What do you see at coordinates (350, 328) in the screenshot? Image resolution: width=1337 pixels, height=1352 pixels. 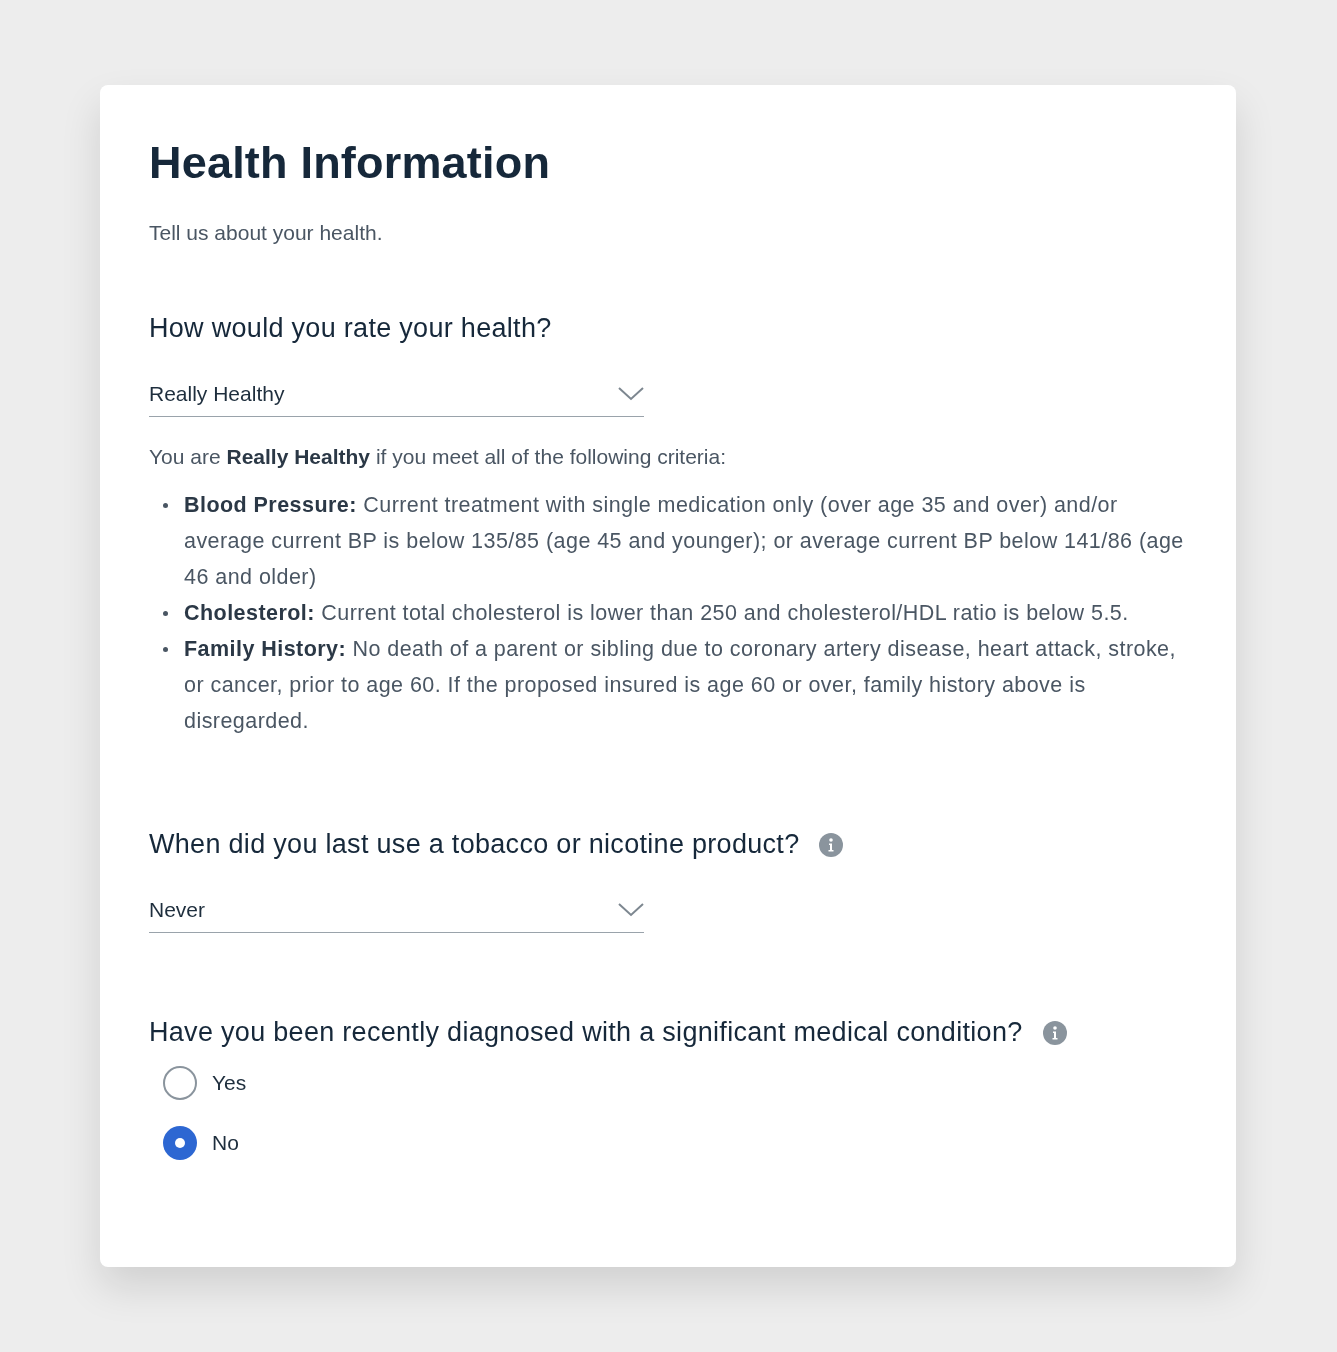 I see `question-label: How would you rate your health?` at bounding box center [350, 328].